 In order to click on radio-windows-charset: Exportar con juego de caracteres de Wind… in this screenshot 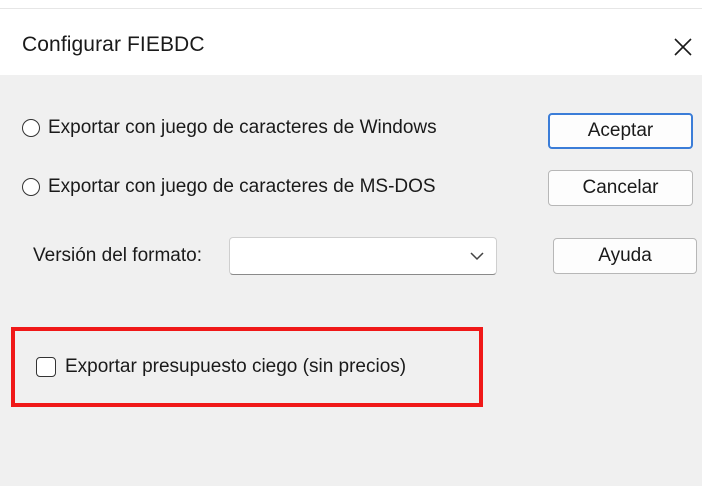, I will do `click(229, 128)`.